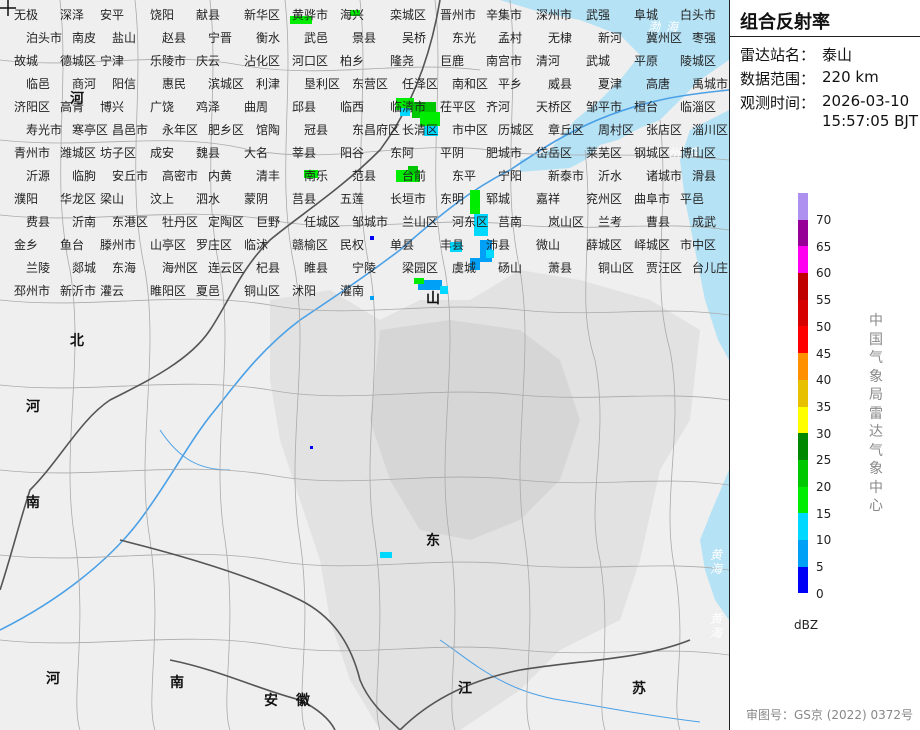 This screenshot has height=730, width=920. Describe the element at coordinates (510, 176) in the screenshot. I see `place-label: 宁阳` at that location.